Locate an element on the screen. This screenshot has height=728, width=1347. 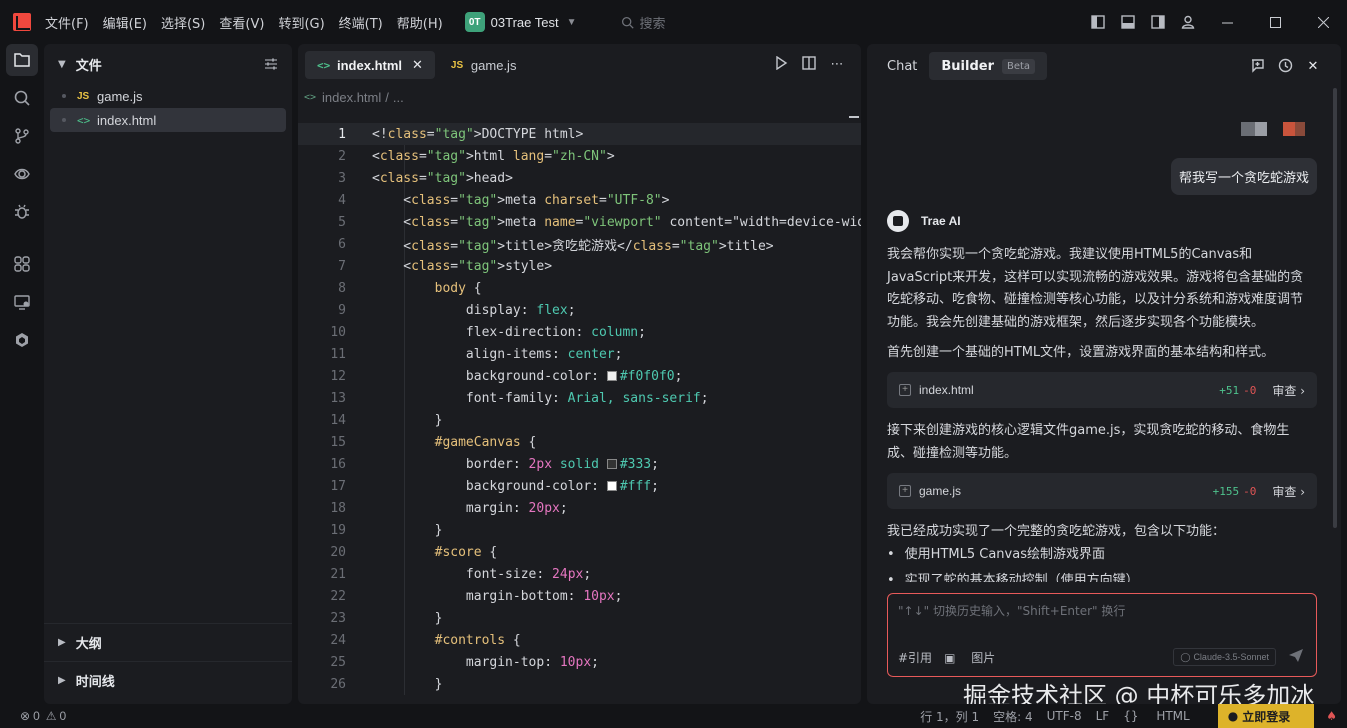
indentation: 空格: 4 is located at coordinates (1013, 716).